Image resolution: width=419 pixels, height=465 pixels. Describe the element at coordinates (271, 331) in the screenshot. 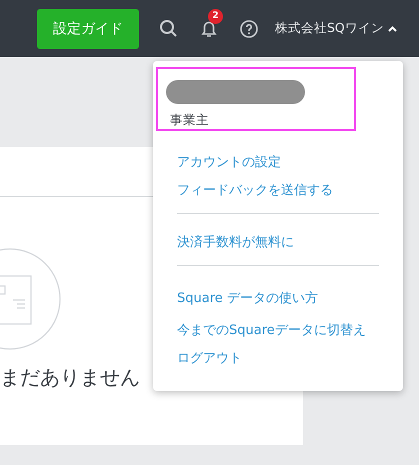

I see `menu-item: 今までのSquareデータに切替え` at that location.